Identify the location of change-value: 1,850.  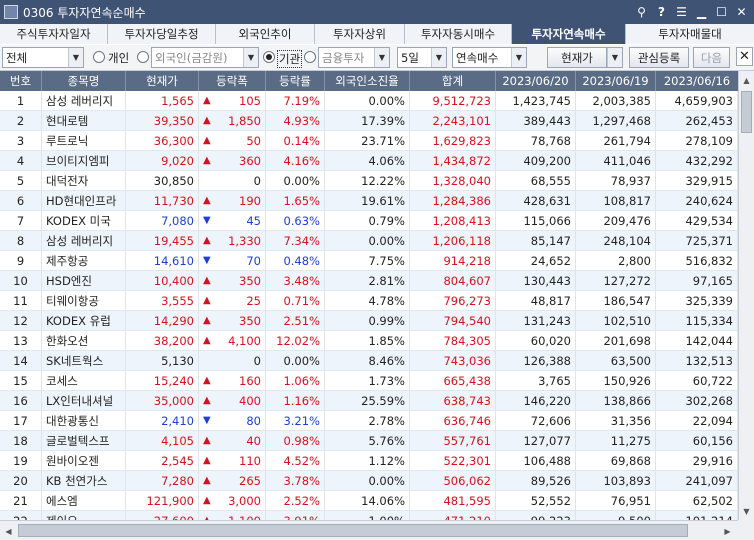
(244, 120).